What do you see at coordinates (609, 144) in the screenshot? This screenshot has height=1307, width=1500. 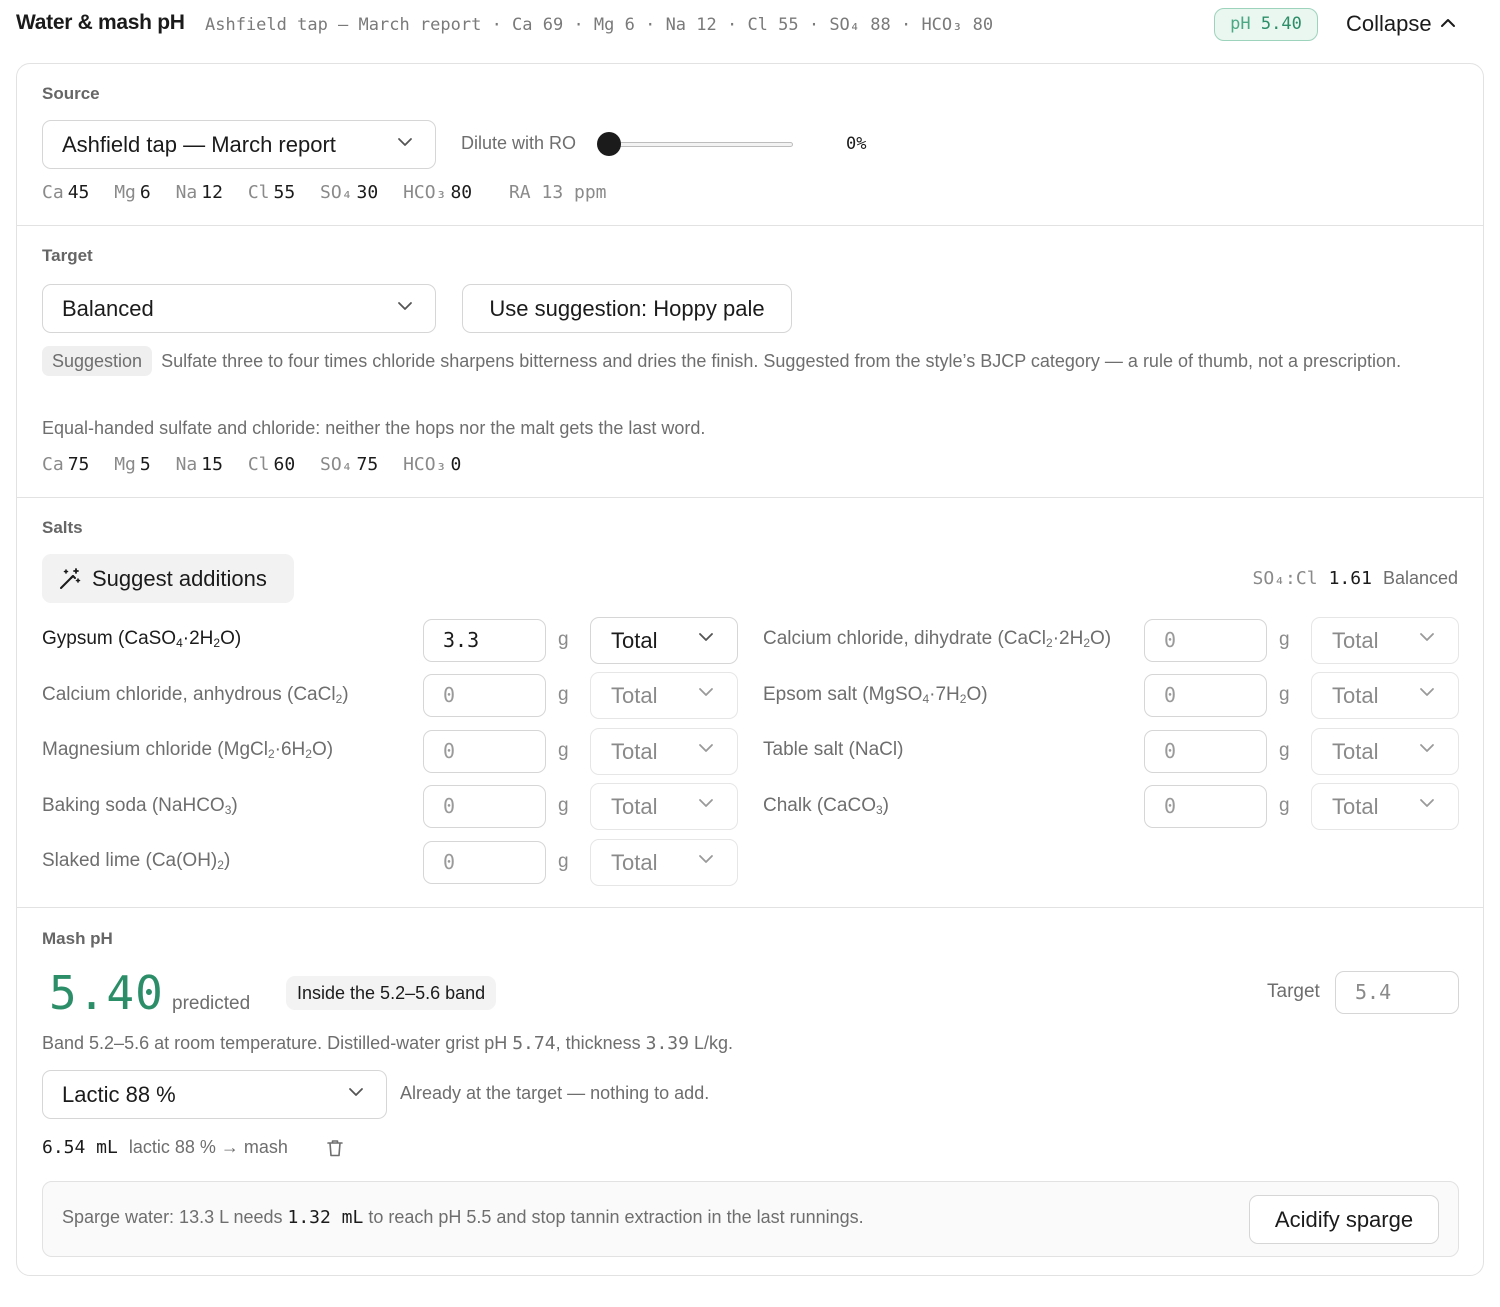 I see `dilute-slider-thumb` at bounding box center [609, 144].